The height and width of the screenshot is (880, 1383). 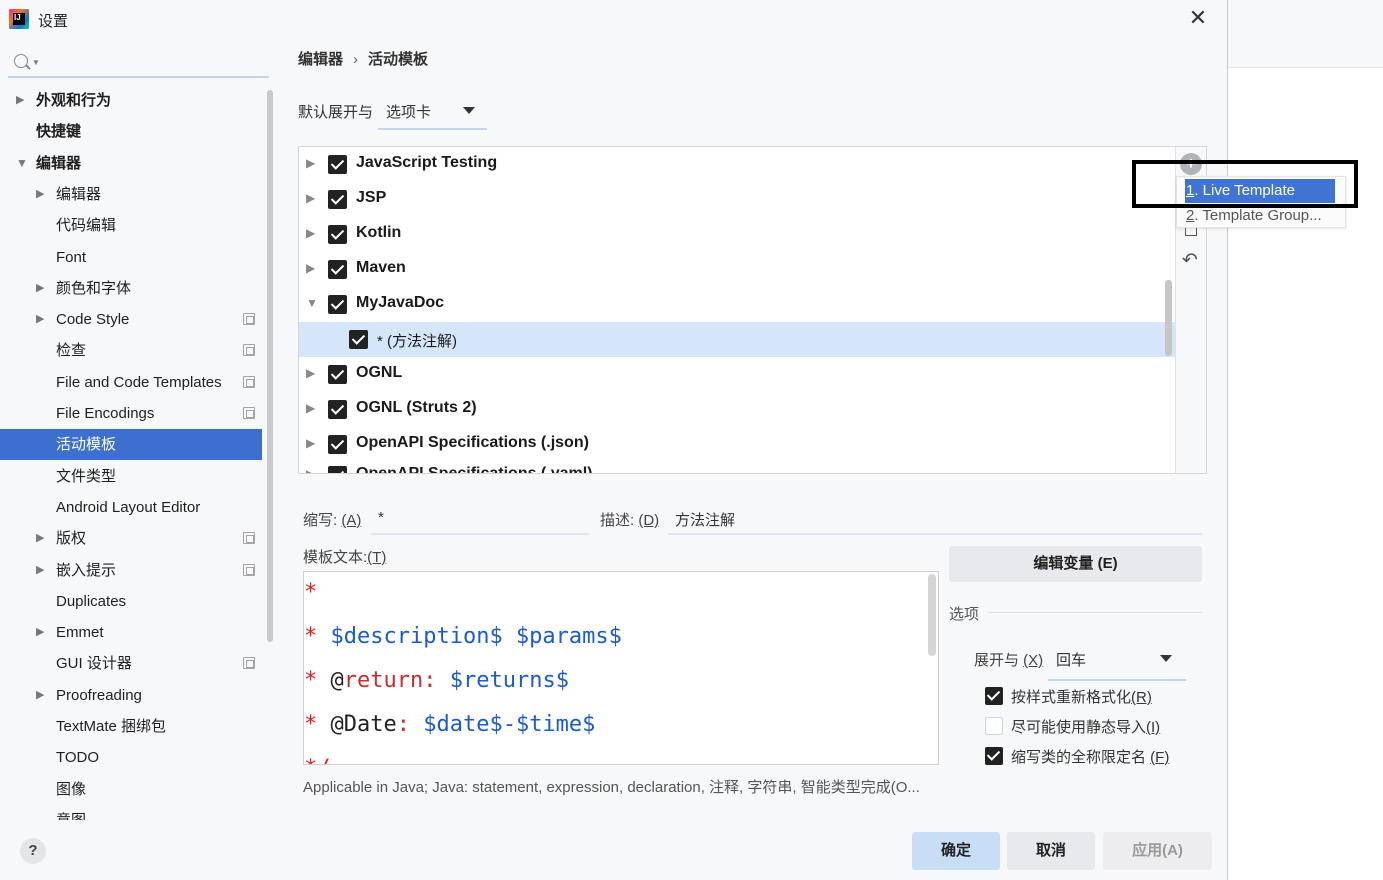 What do you see at coordinates (1190, 260) in the screenshot?
I see `undo-icon: ↶` at bounding box center [1190, 260].